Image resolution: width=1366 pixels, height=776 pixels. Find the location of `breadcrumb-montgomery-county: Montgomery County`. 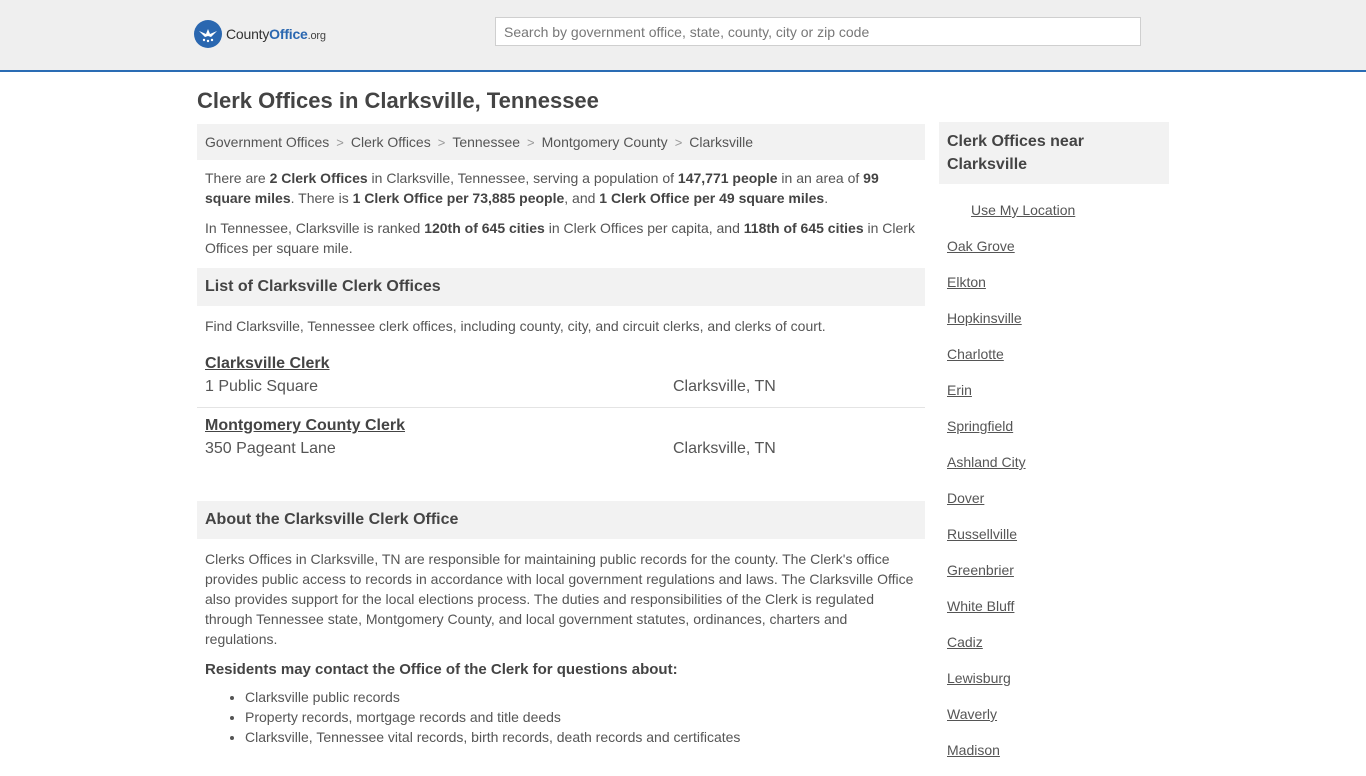

breadcrumb-montgomery-county: Montgomery County is located at coordinates (605, 142).